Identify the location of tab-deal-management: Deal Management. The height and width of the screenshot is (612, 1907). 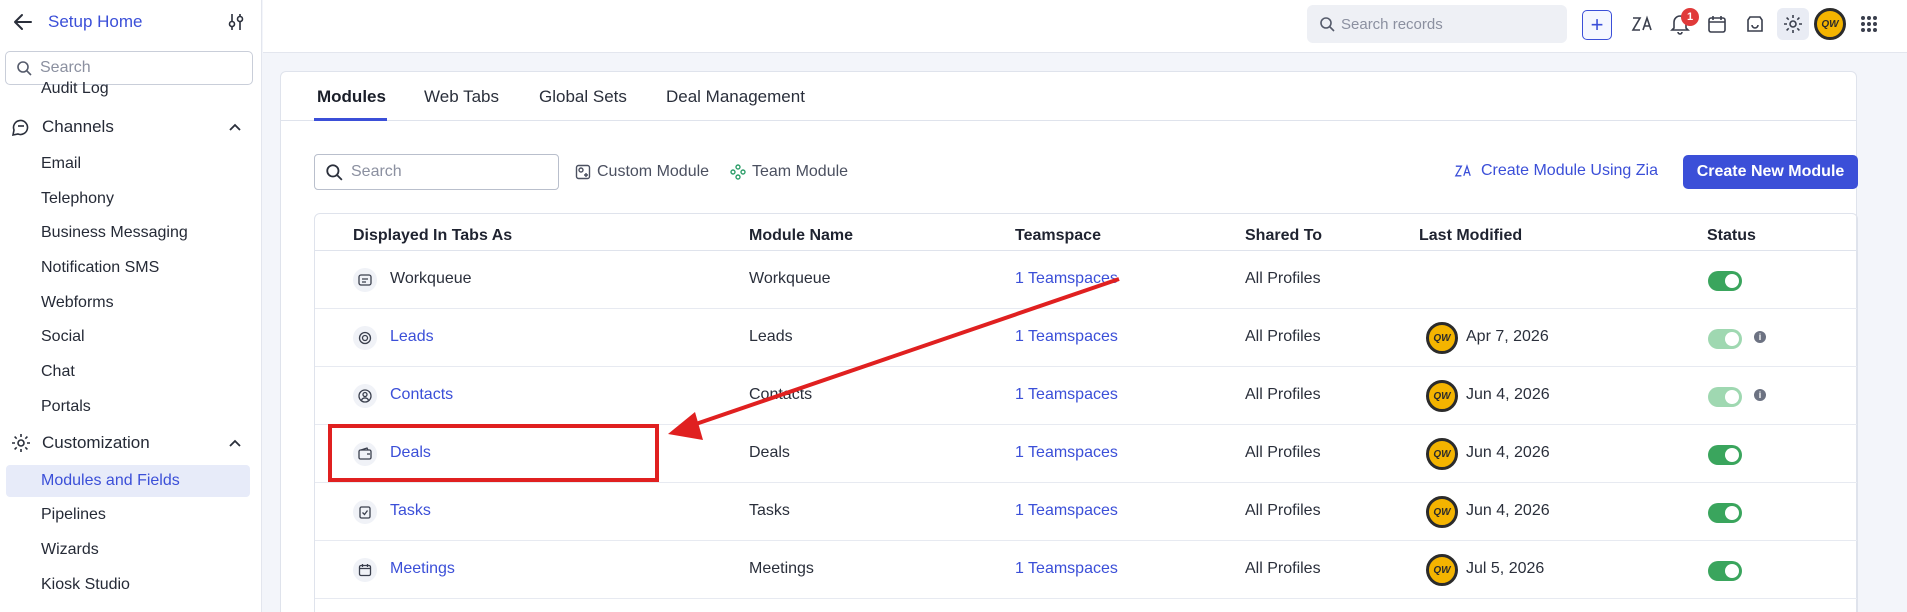
(735, 97).